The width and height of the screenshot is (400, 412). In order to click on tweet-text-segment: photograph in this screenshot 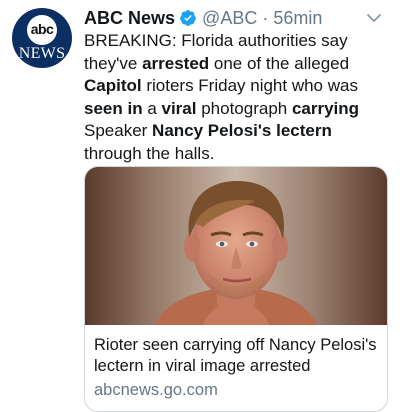, I will do `click(244, 108)`.